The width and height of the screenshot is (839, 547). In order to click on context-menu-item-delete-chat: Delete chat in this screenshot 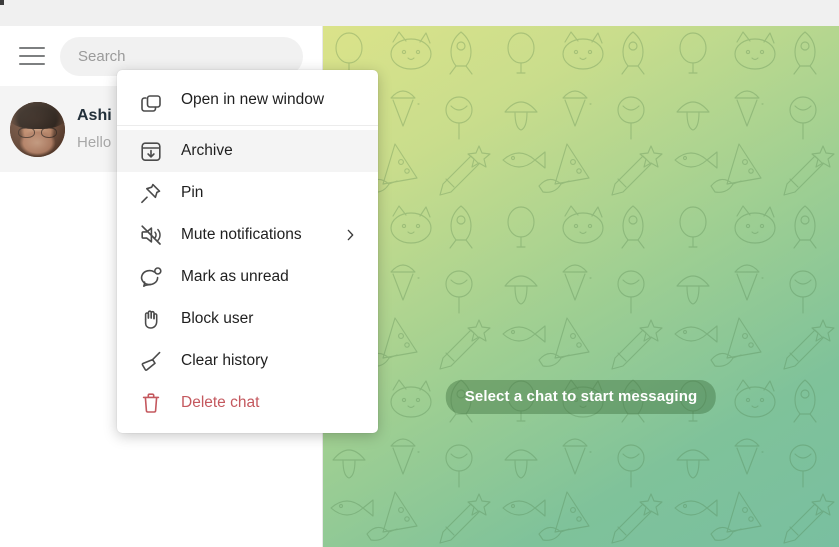, I will do `click(247, 403)`.